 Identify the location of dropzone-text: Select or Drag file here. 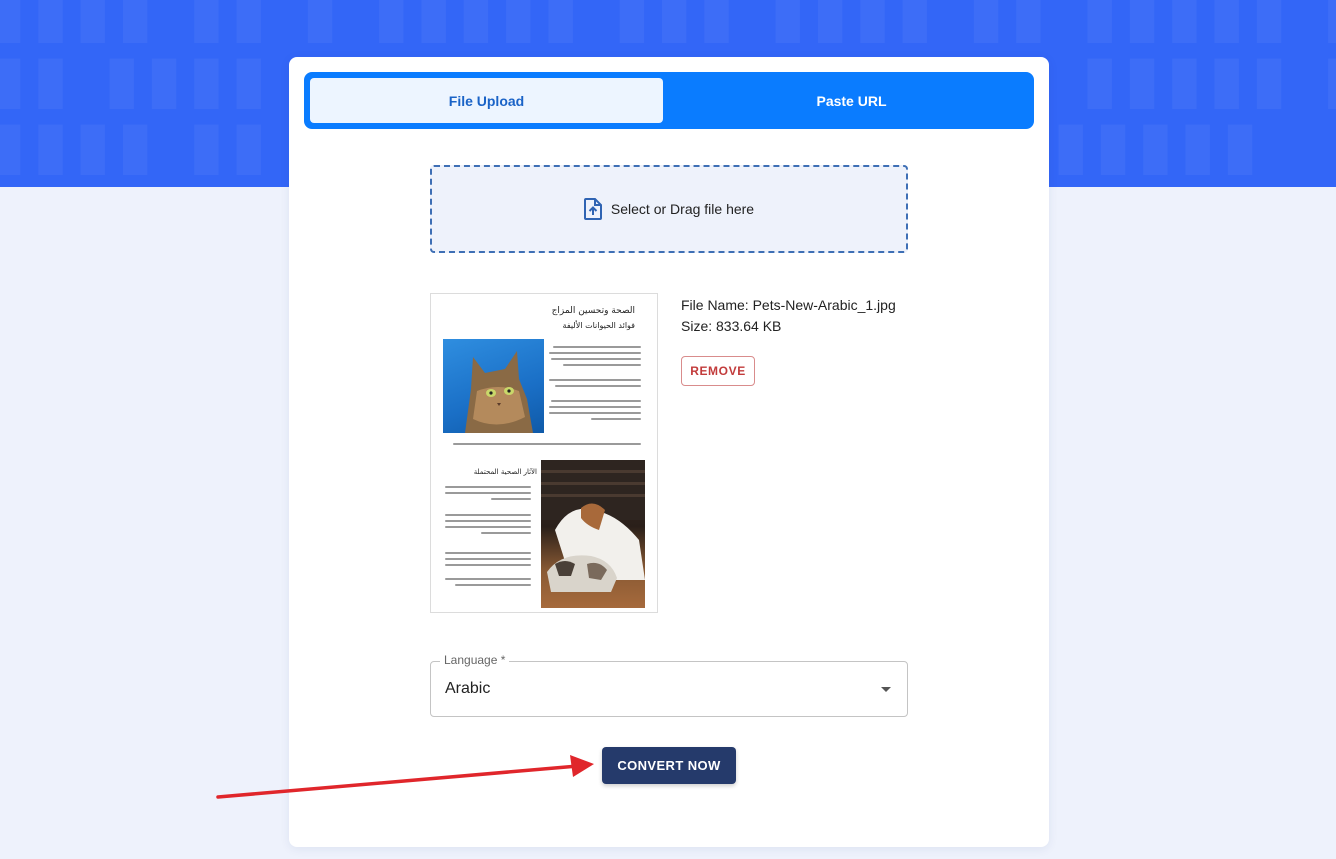
(682, 209).